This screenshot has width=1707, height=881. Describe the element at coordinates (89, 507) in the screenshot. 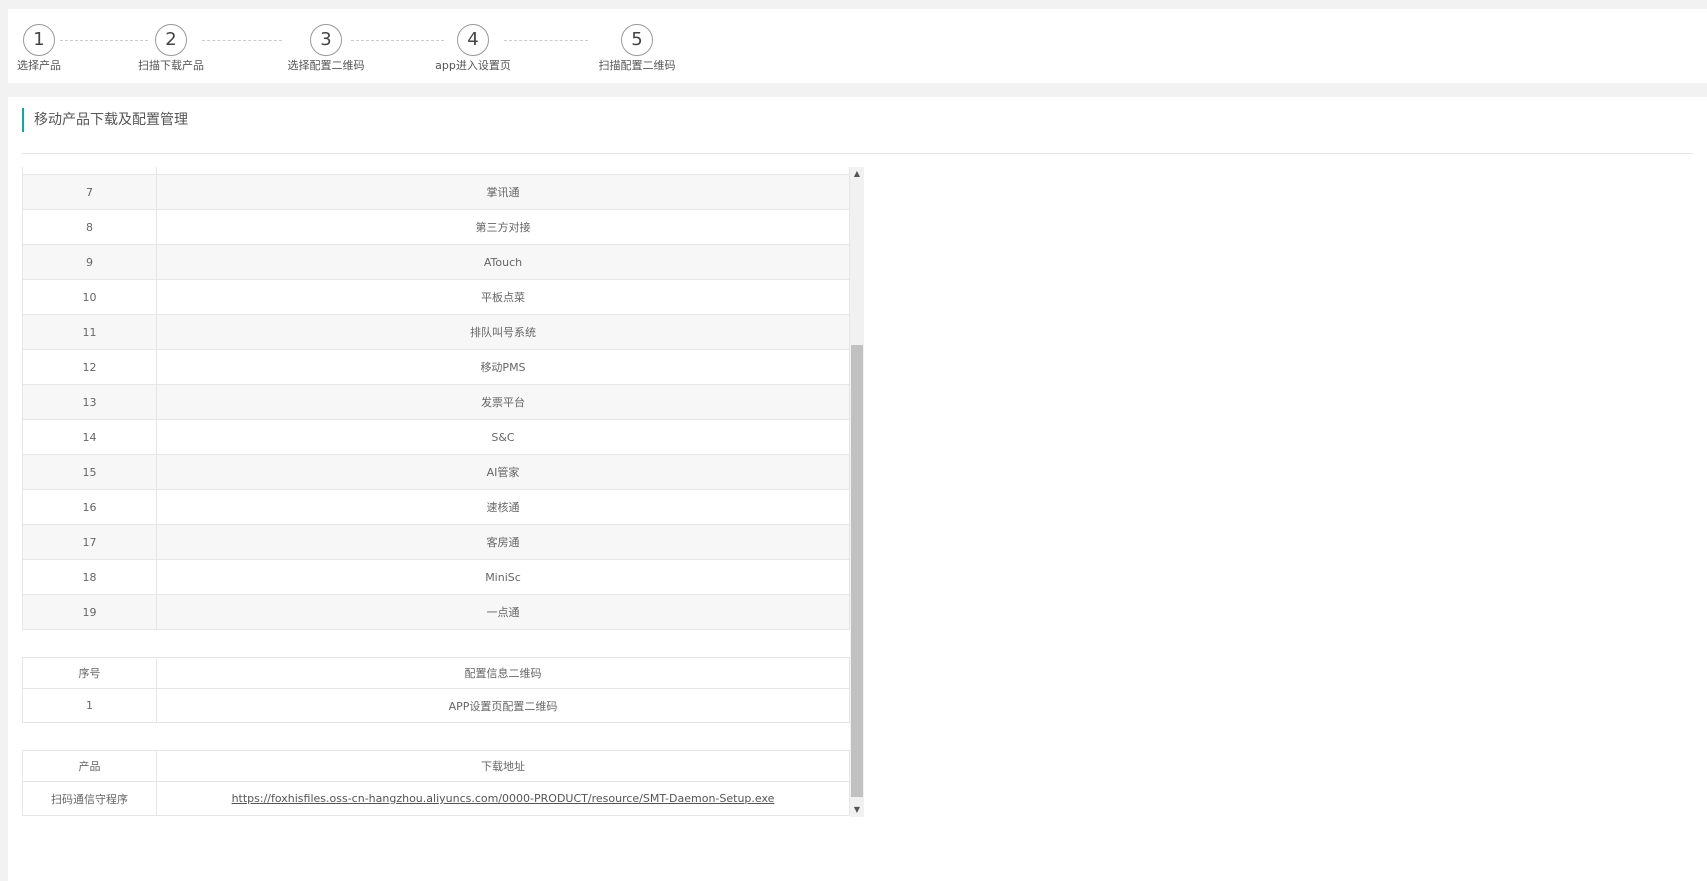

I see `row-number: 16` at that location.